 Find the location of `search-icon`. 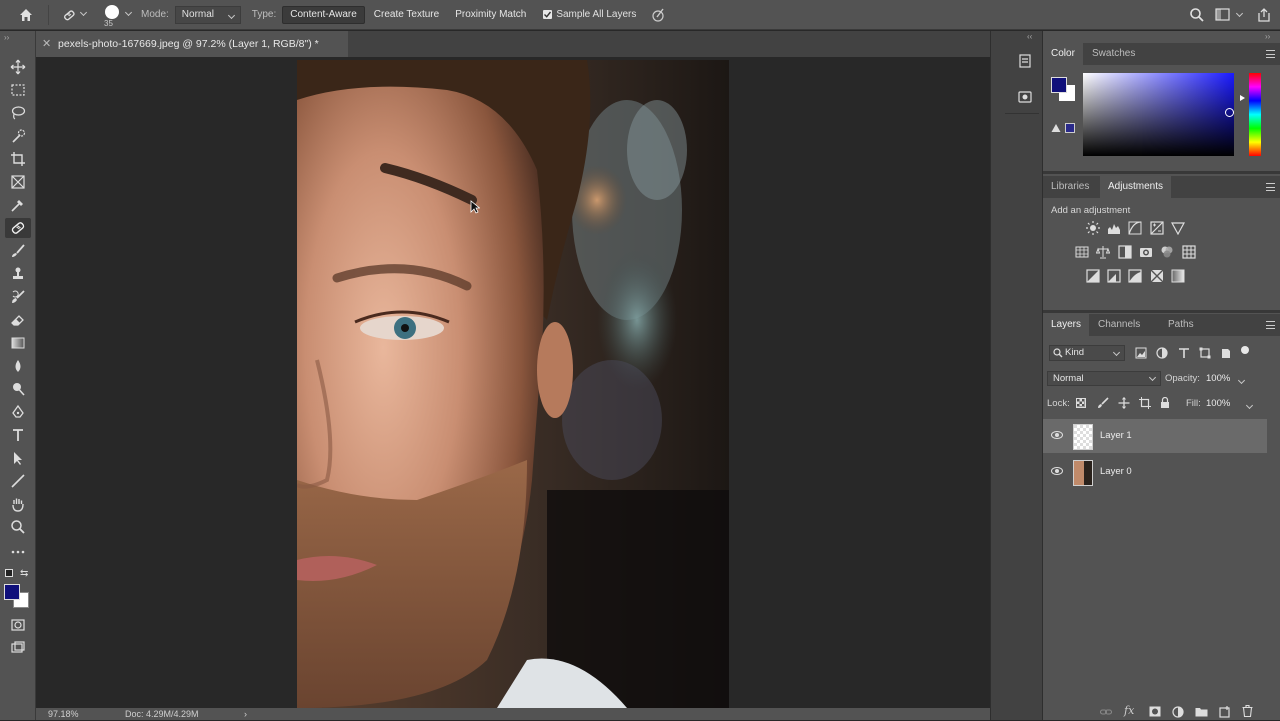

search-icon is located at coordinates (1197, 15).